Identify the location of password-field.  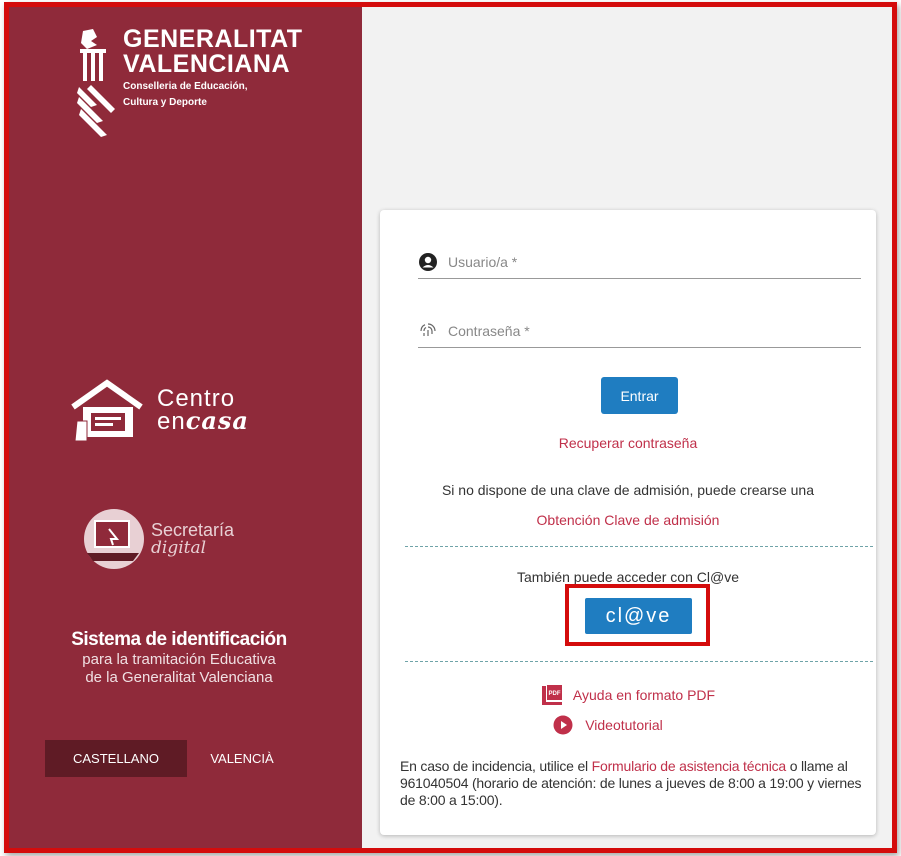
(639, 331).